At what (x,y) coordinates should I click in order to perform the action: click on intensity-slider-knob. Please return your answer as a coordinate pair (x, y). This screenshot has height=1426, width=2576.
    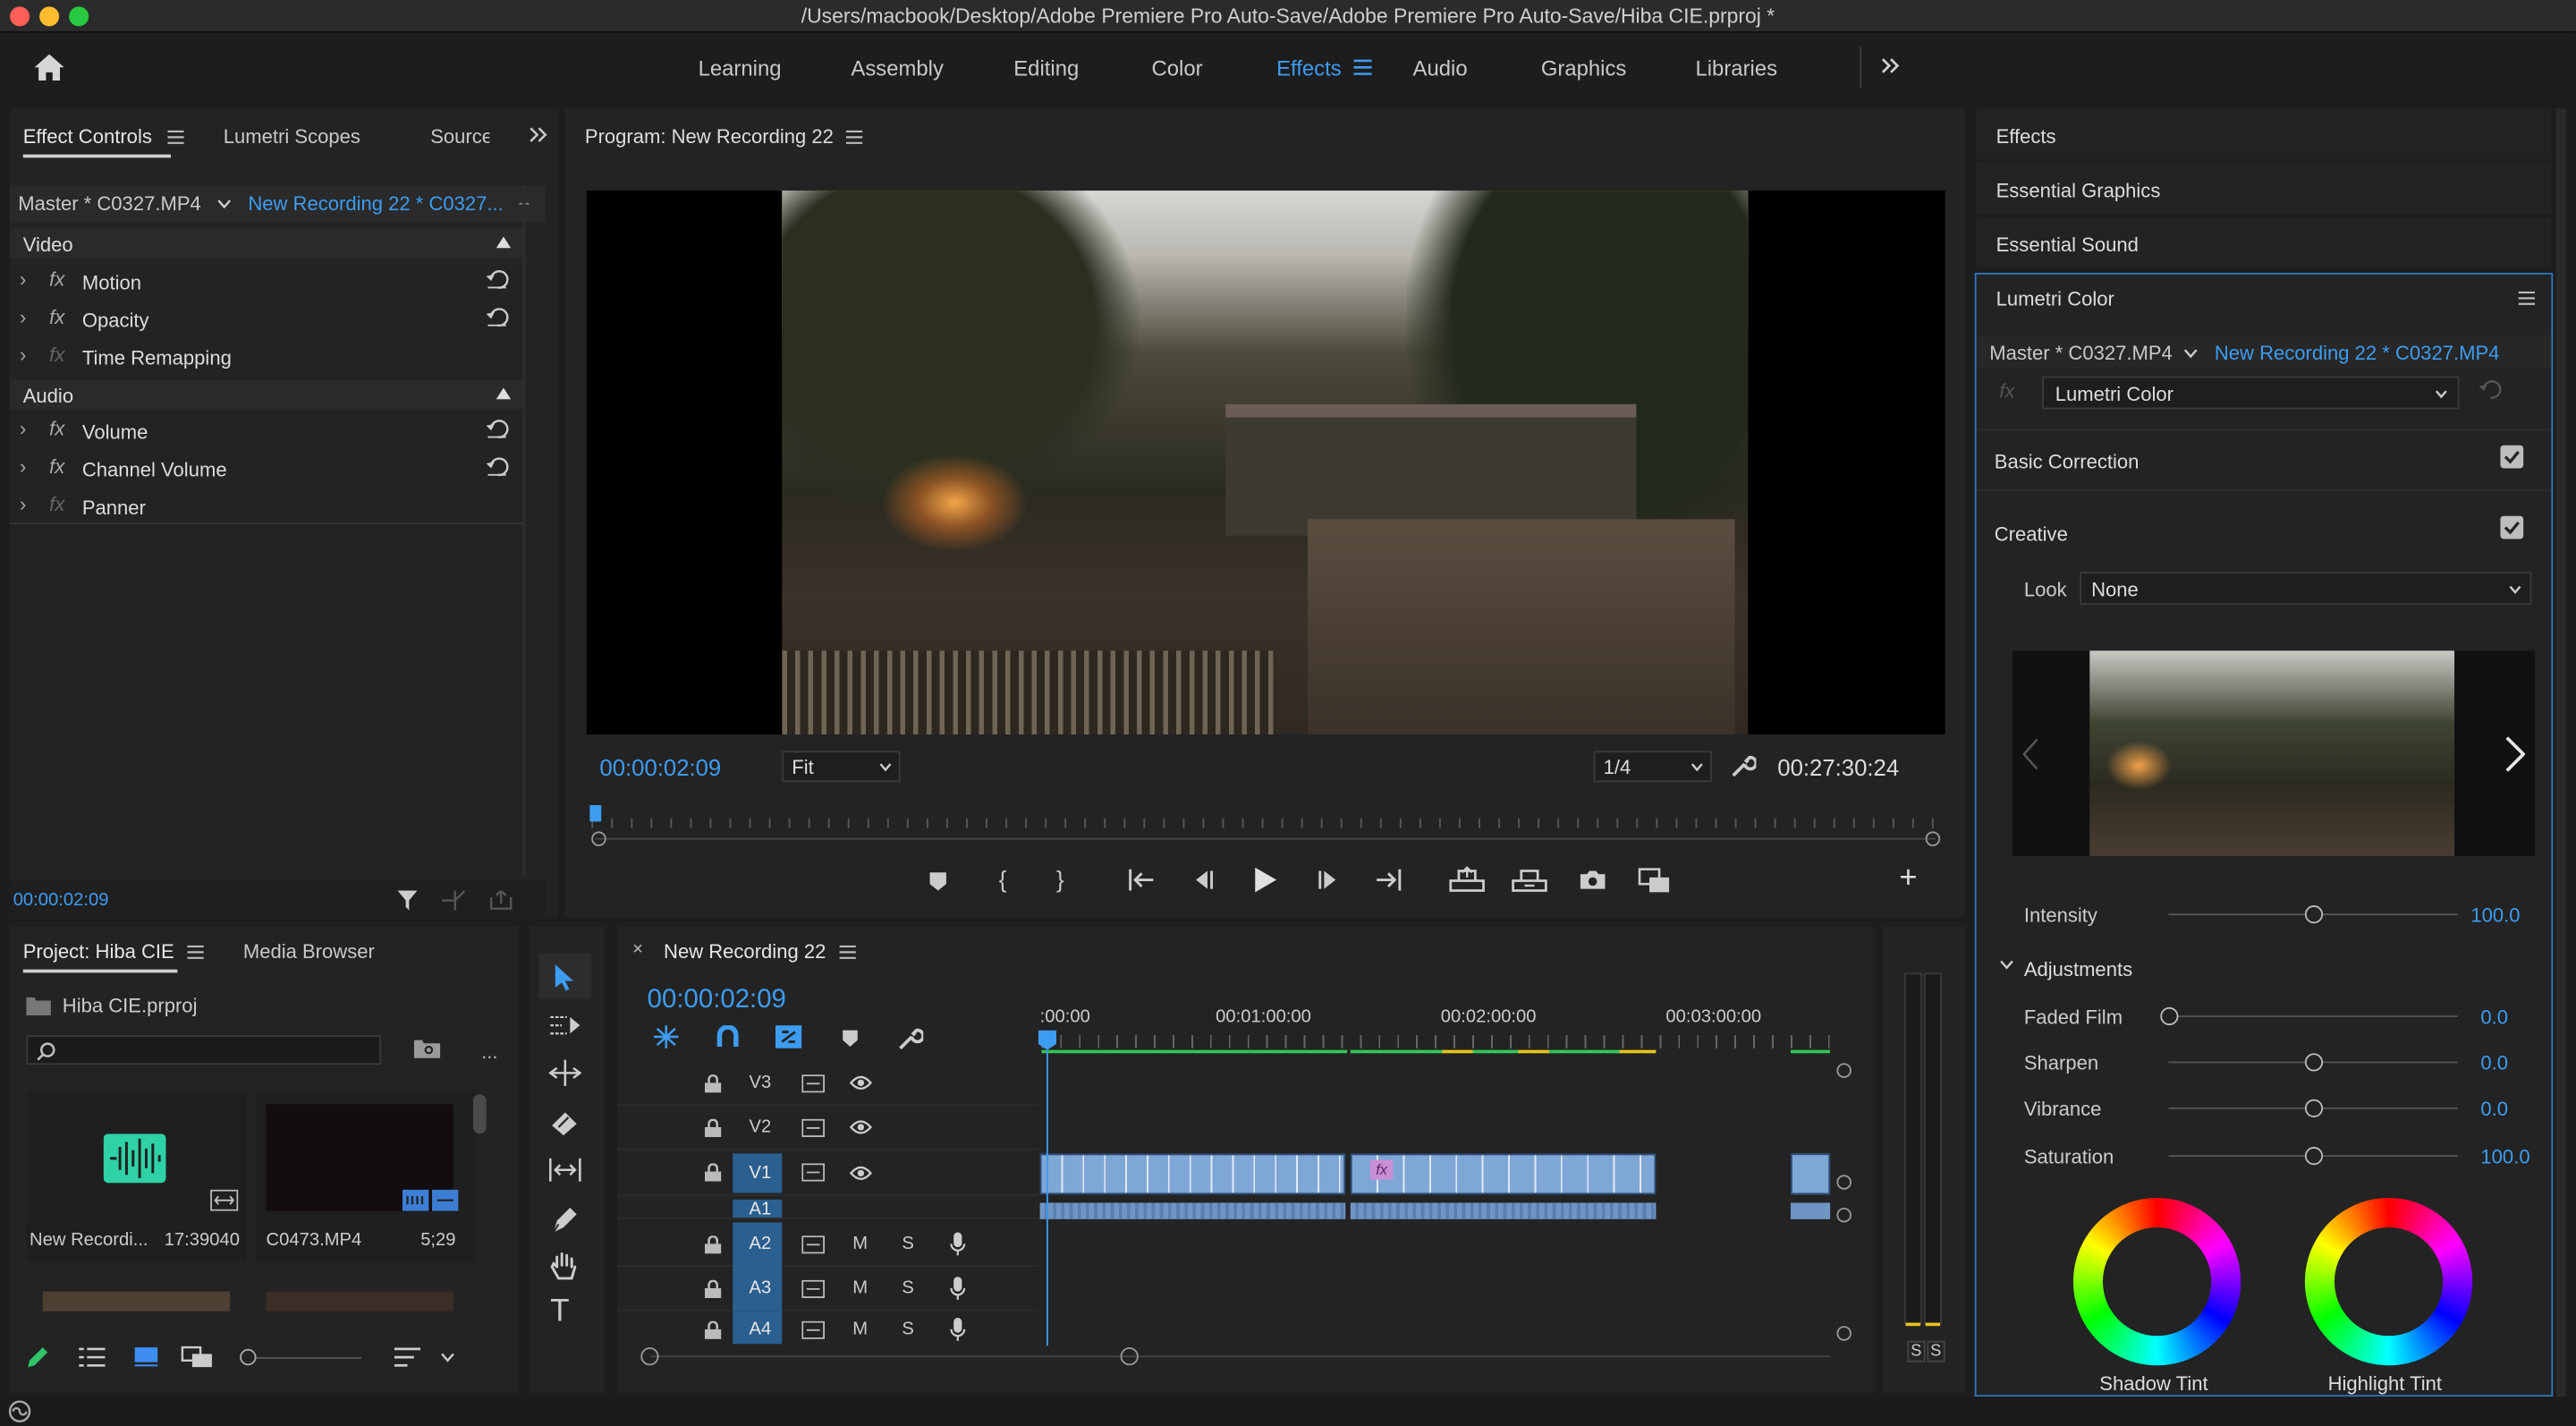
    Looking at the image, I should click on (2313, 915).